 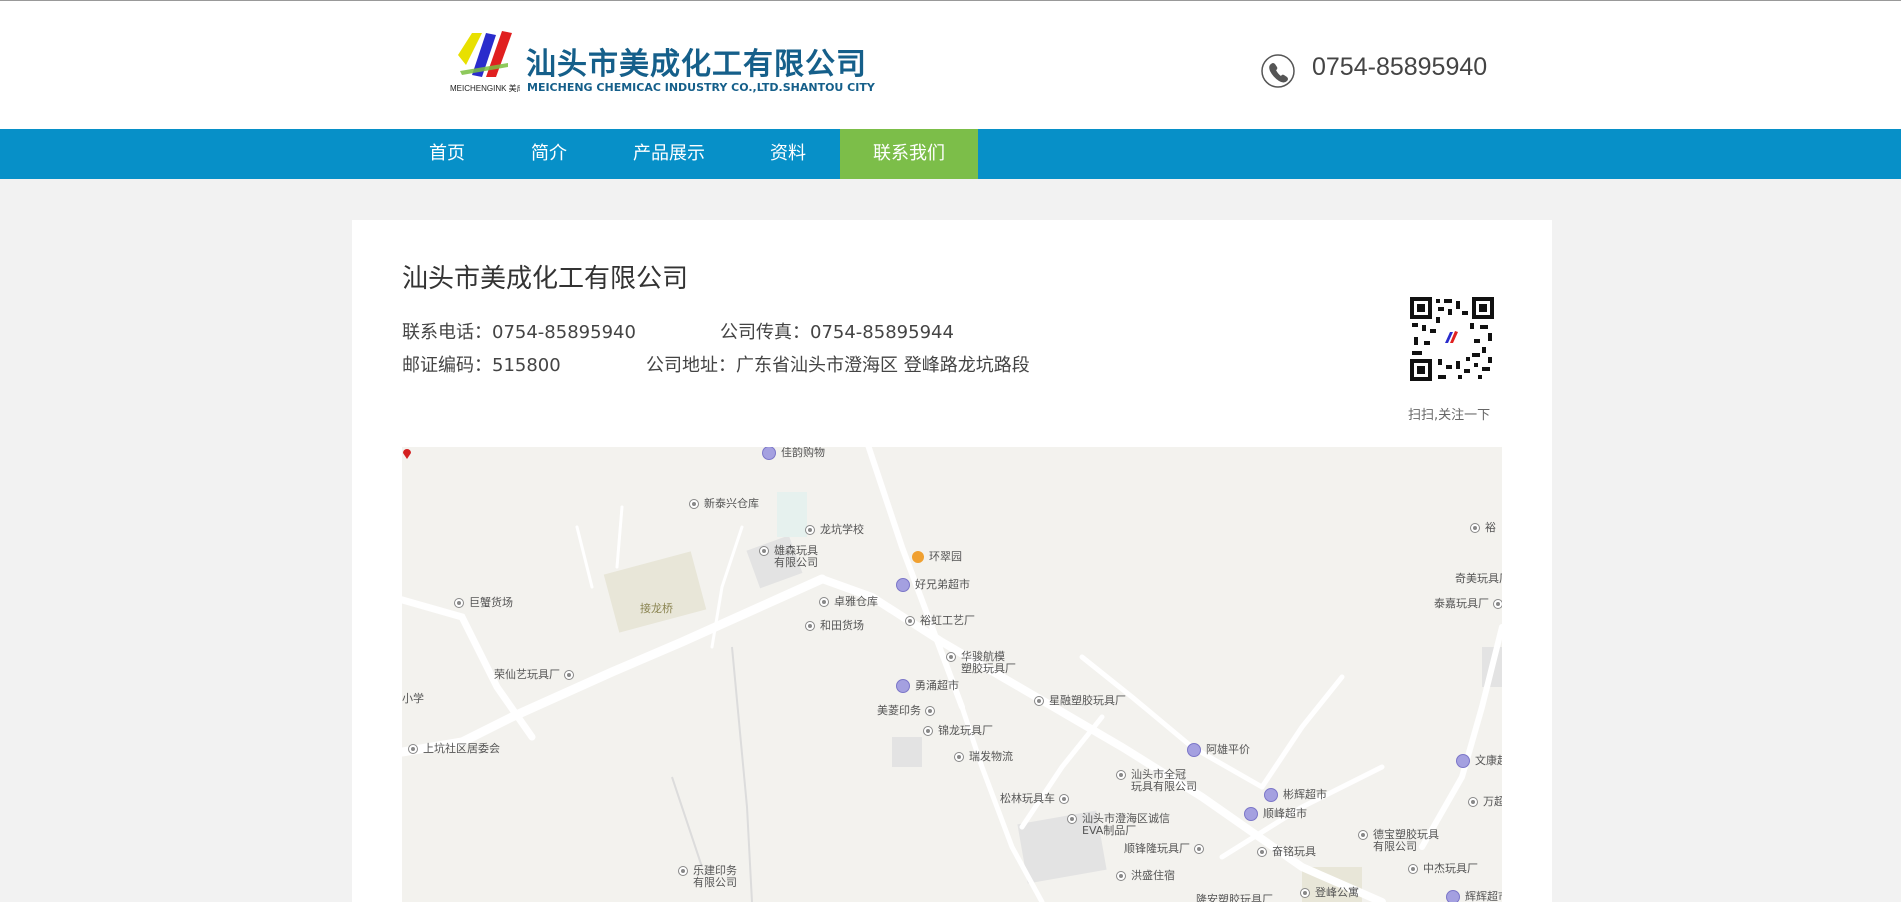 What do you see at coordinates (669, 154) in the screenshot?
I see `nav-item-products: 产品展示` at bounding box center [669, 154].